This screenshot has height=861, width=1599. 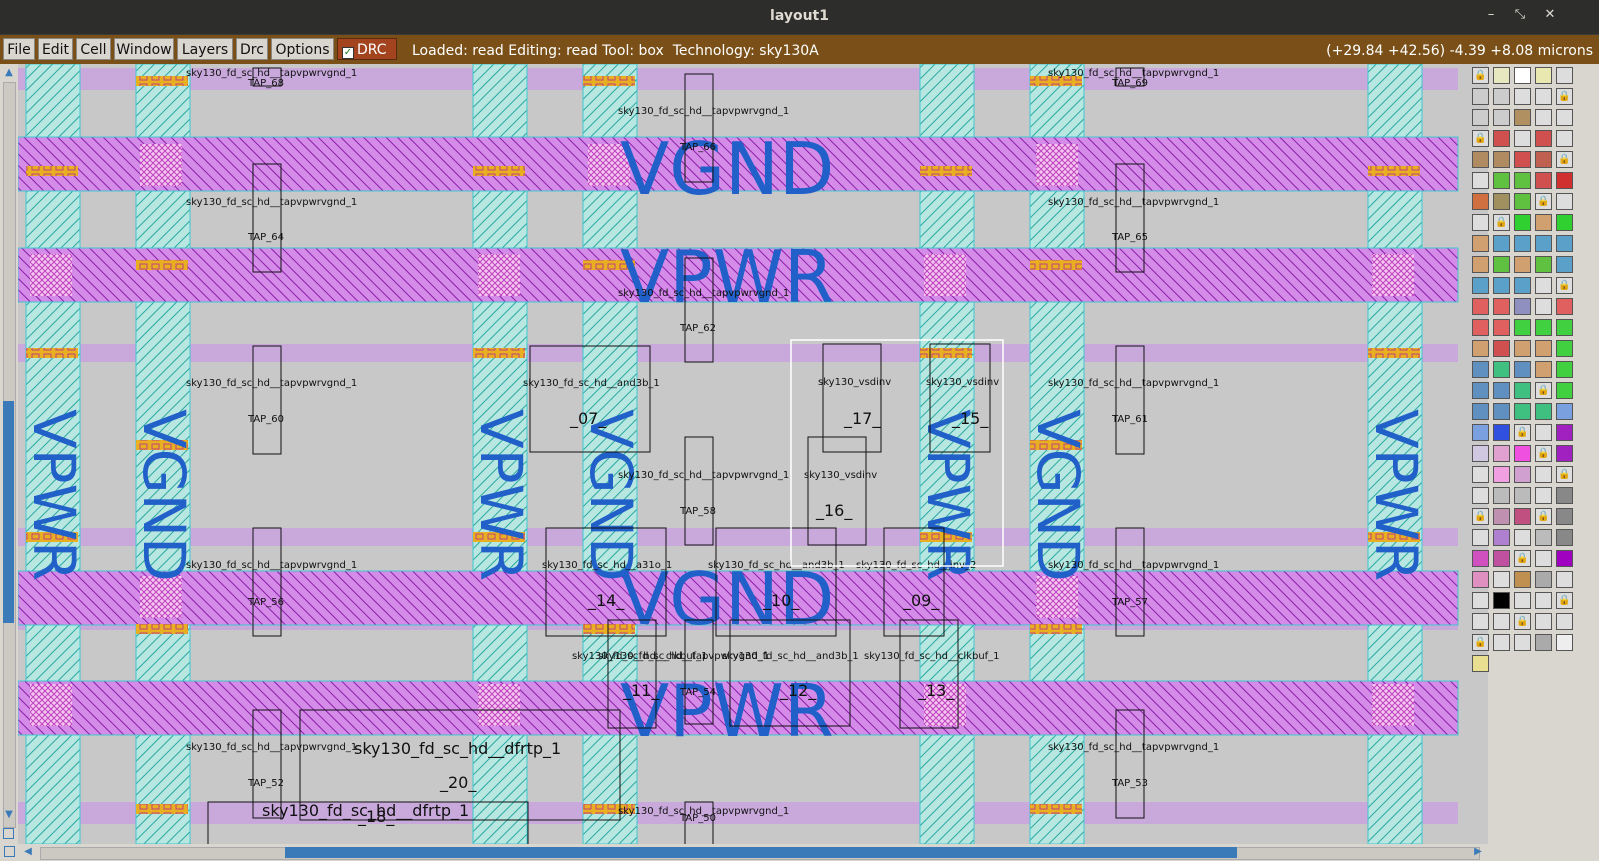 I want to click on scroll-up-icon: ▲, so click(x=9, y=73).